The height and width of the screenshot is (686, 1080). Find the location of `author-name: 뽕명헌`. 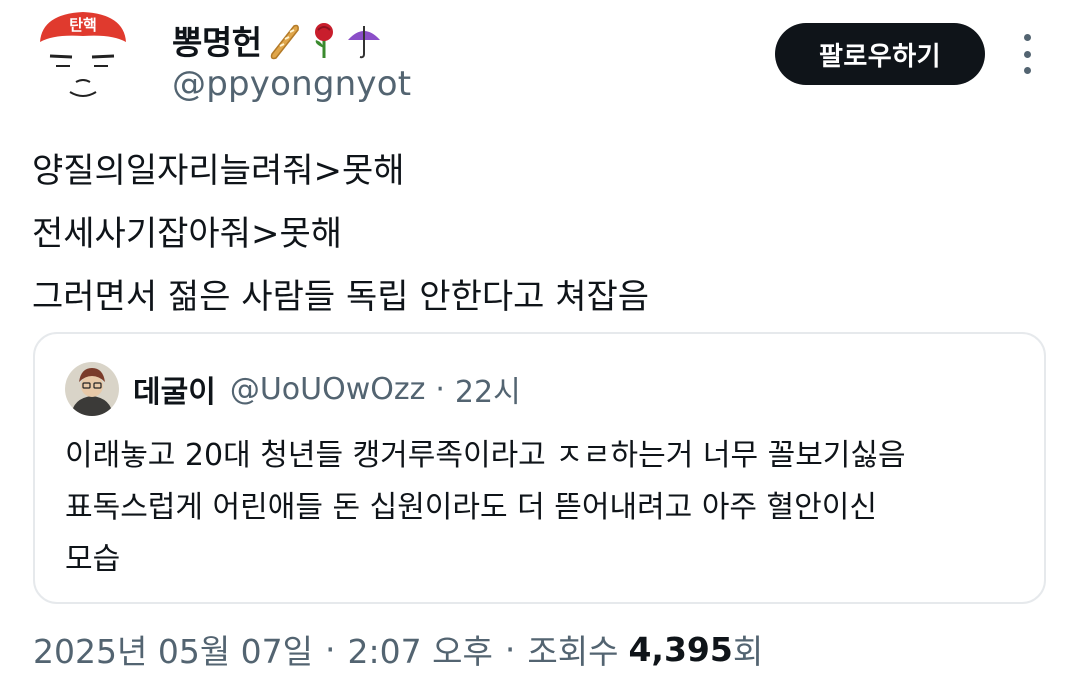

author-name: 뽕명헌 is located at coordinates (217, 40).